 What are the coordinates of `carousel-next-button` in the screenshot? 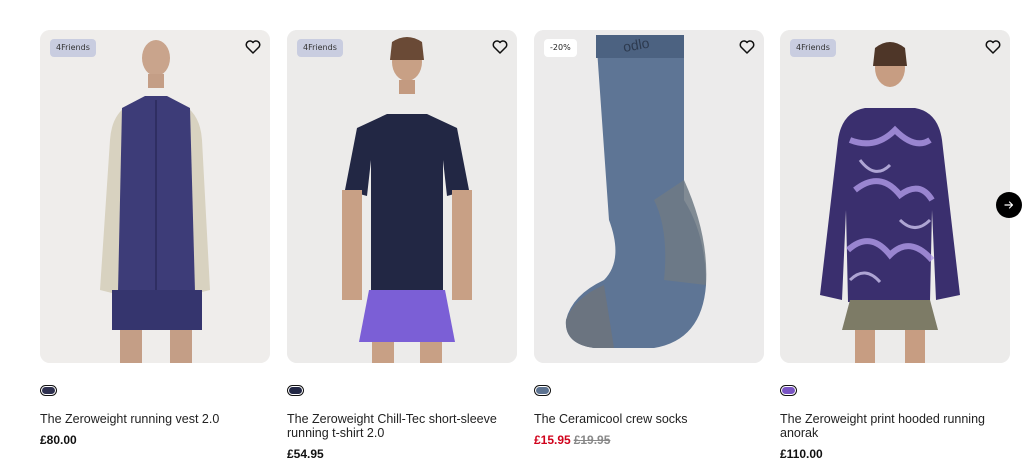 It's located at (1009, 205).